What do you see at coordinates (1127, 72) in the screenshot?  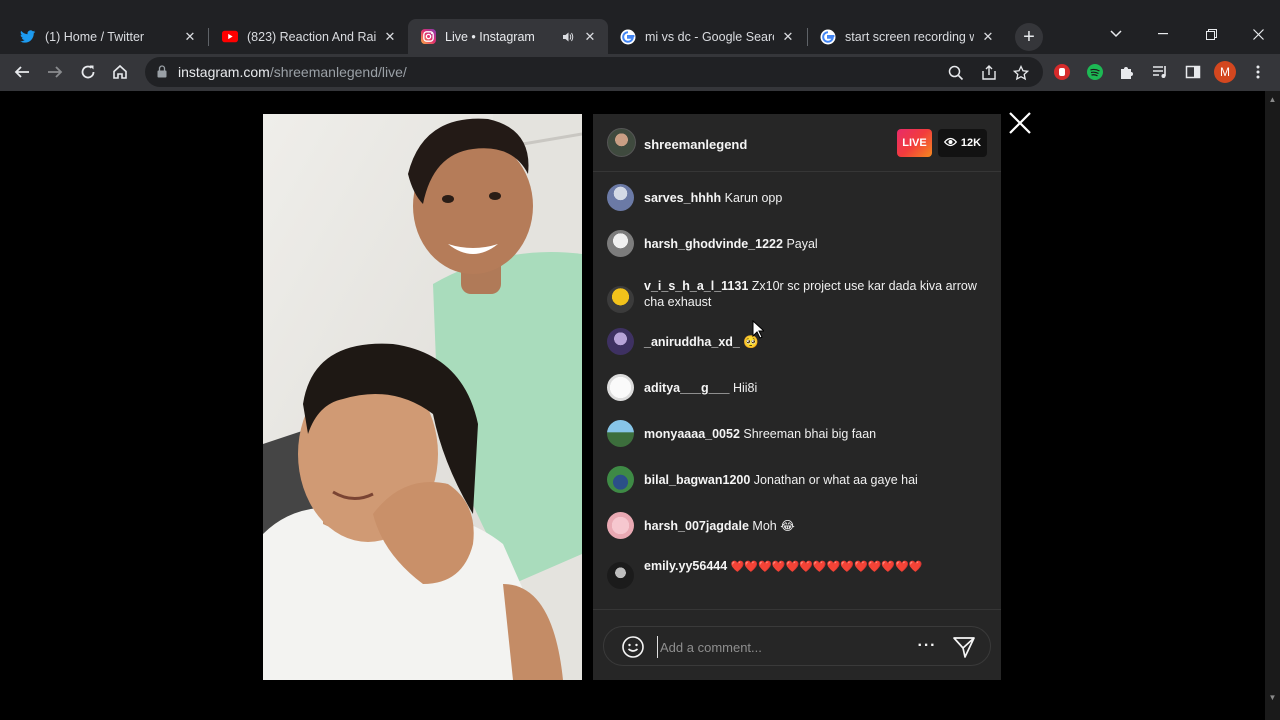 I see `extensions-puzzle-icon` at bounding box center [1127, 72].